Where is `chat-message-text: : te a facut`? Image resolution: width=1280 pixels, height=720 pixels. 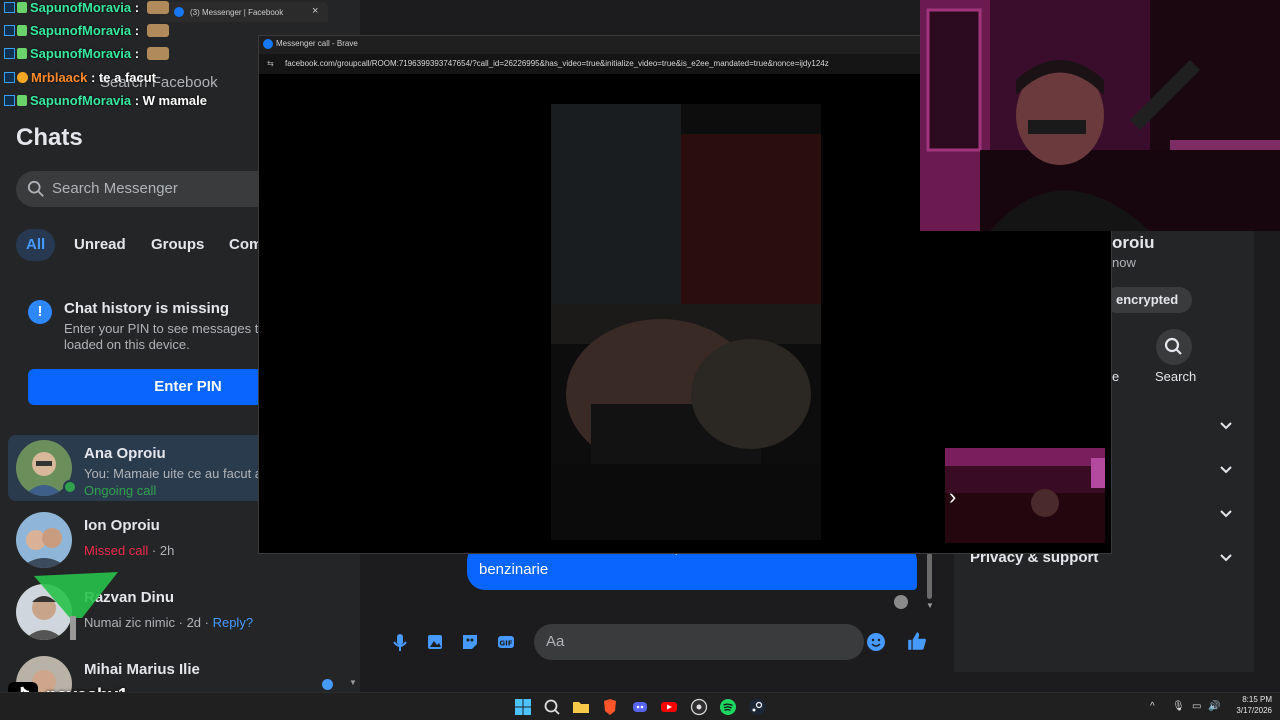 chat-message-text: : te a facut is located at coordinates (121, 77).